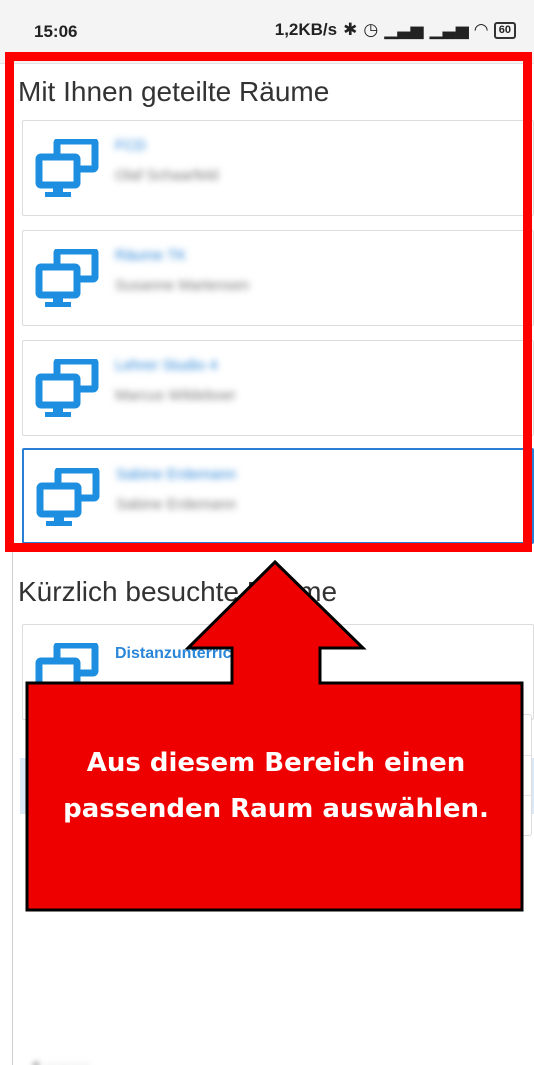 The width and height of the screenshot is (534, 1065). What do you see at coordinates (178, 591) in the screenshot?
I see `recent-rooms-title: Kürzlich besuchte Räume` at bounding box center [178, 591].